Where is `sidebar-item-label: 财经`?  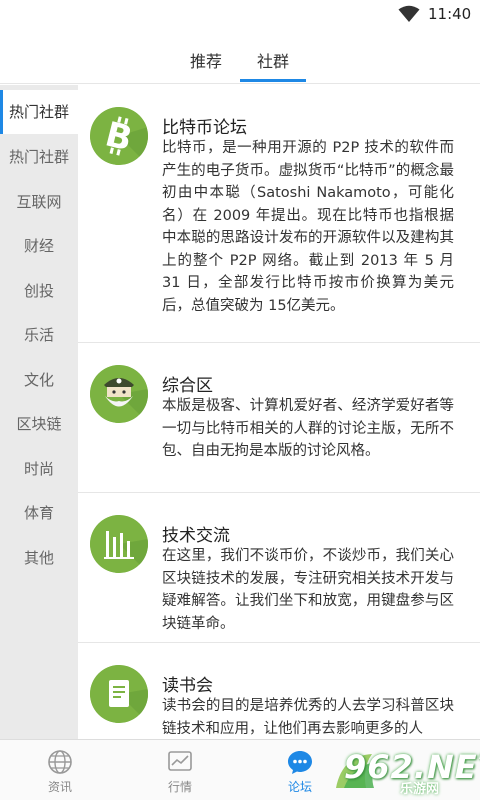
sidebar-item-label: 财经 is located at coordinates (38, 246).